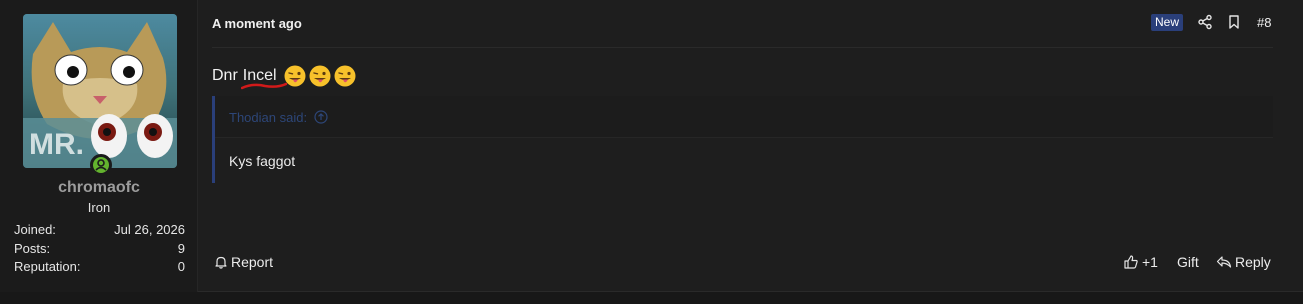  Describe the element at coordinates (1234, 22) in the screenshot. I see `bookmark-icon` at that location.